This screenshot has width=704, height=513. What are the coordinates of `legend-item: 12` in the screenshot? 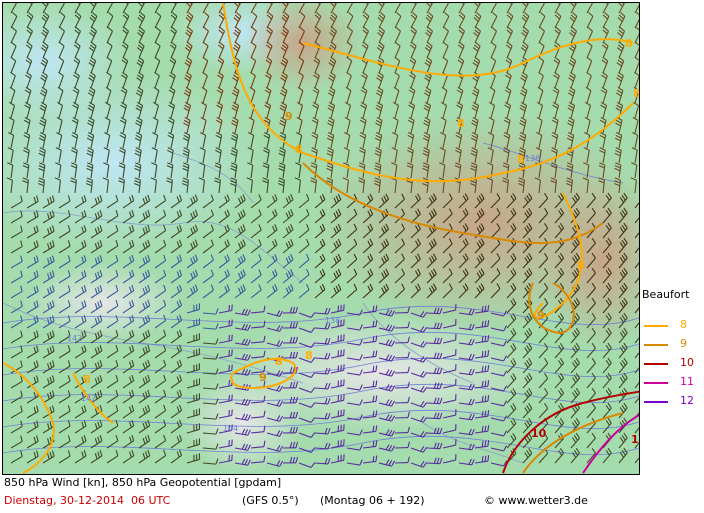 It's located at (673, 401).